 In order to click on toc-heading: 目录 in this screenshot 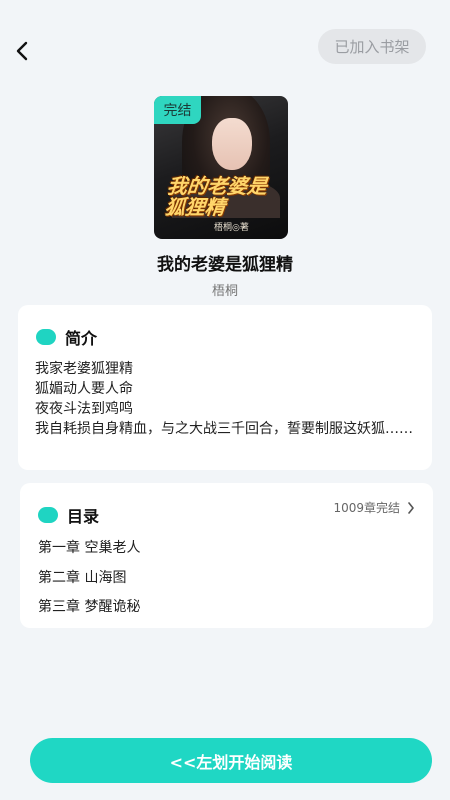, I will do `click(83, 516)`.